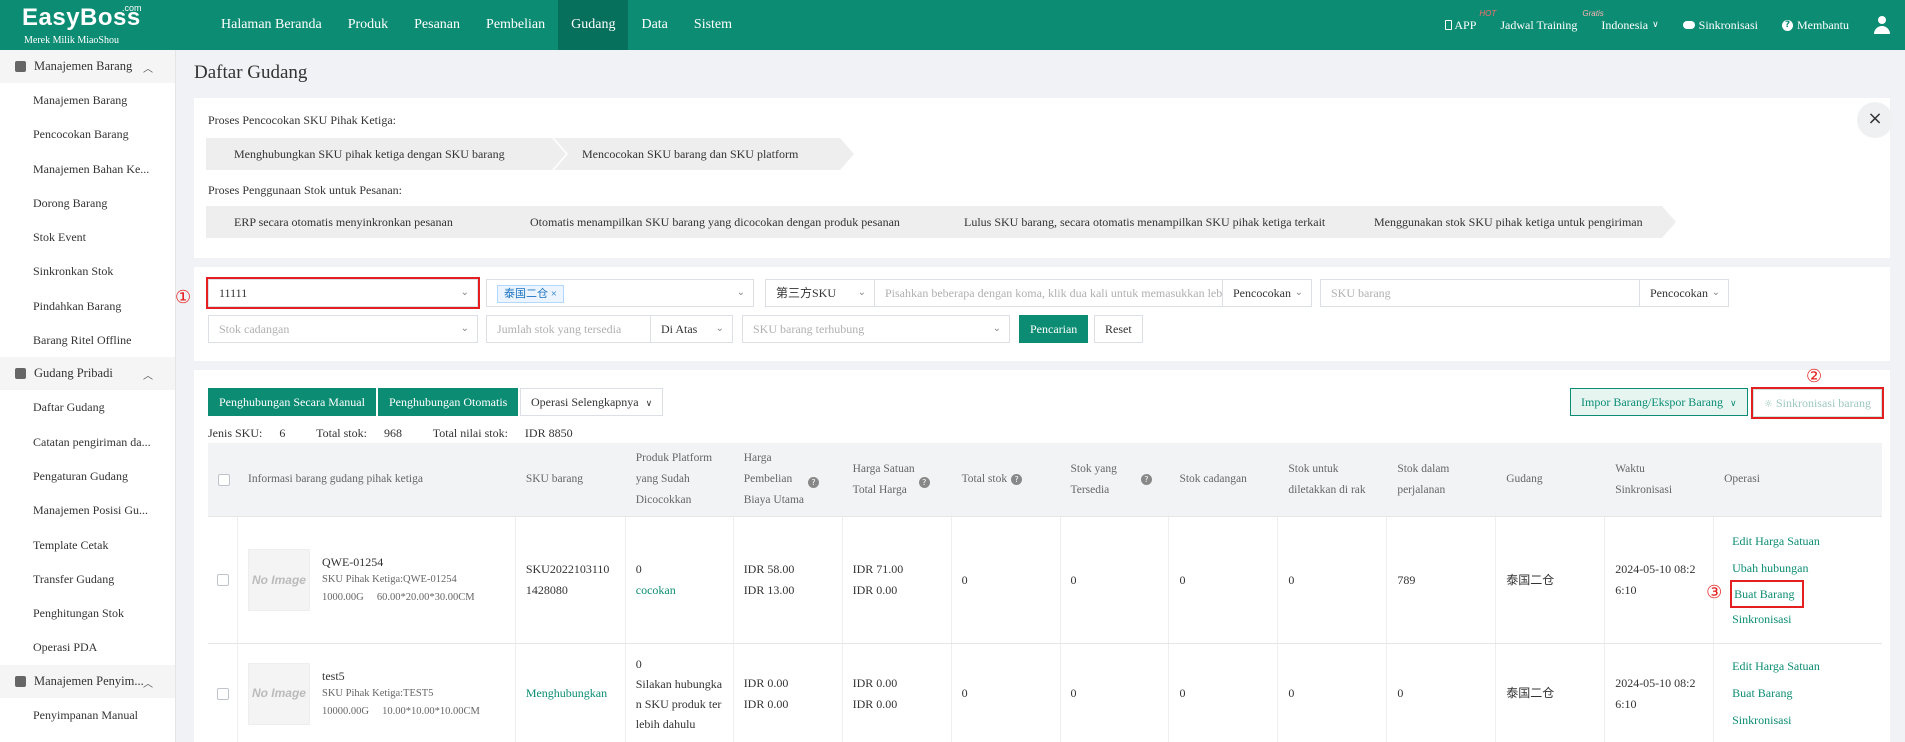 The height and width of the screenshot is (742, 1905). What do you see at coordinates (1720, 25) in the screenshot?
I see `sync-link: Sinkronisasi` at bounding box center [1720, 25].